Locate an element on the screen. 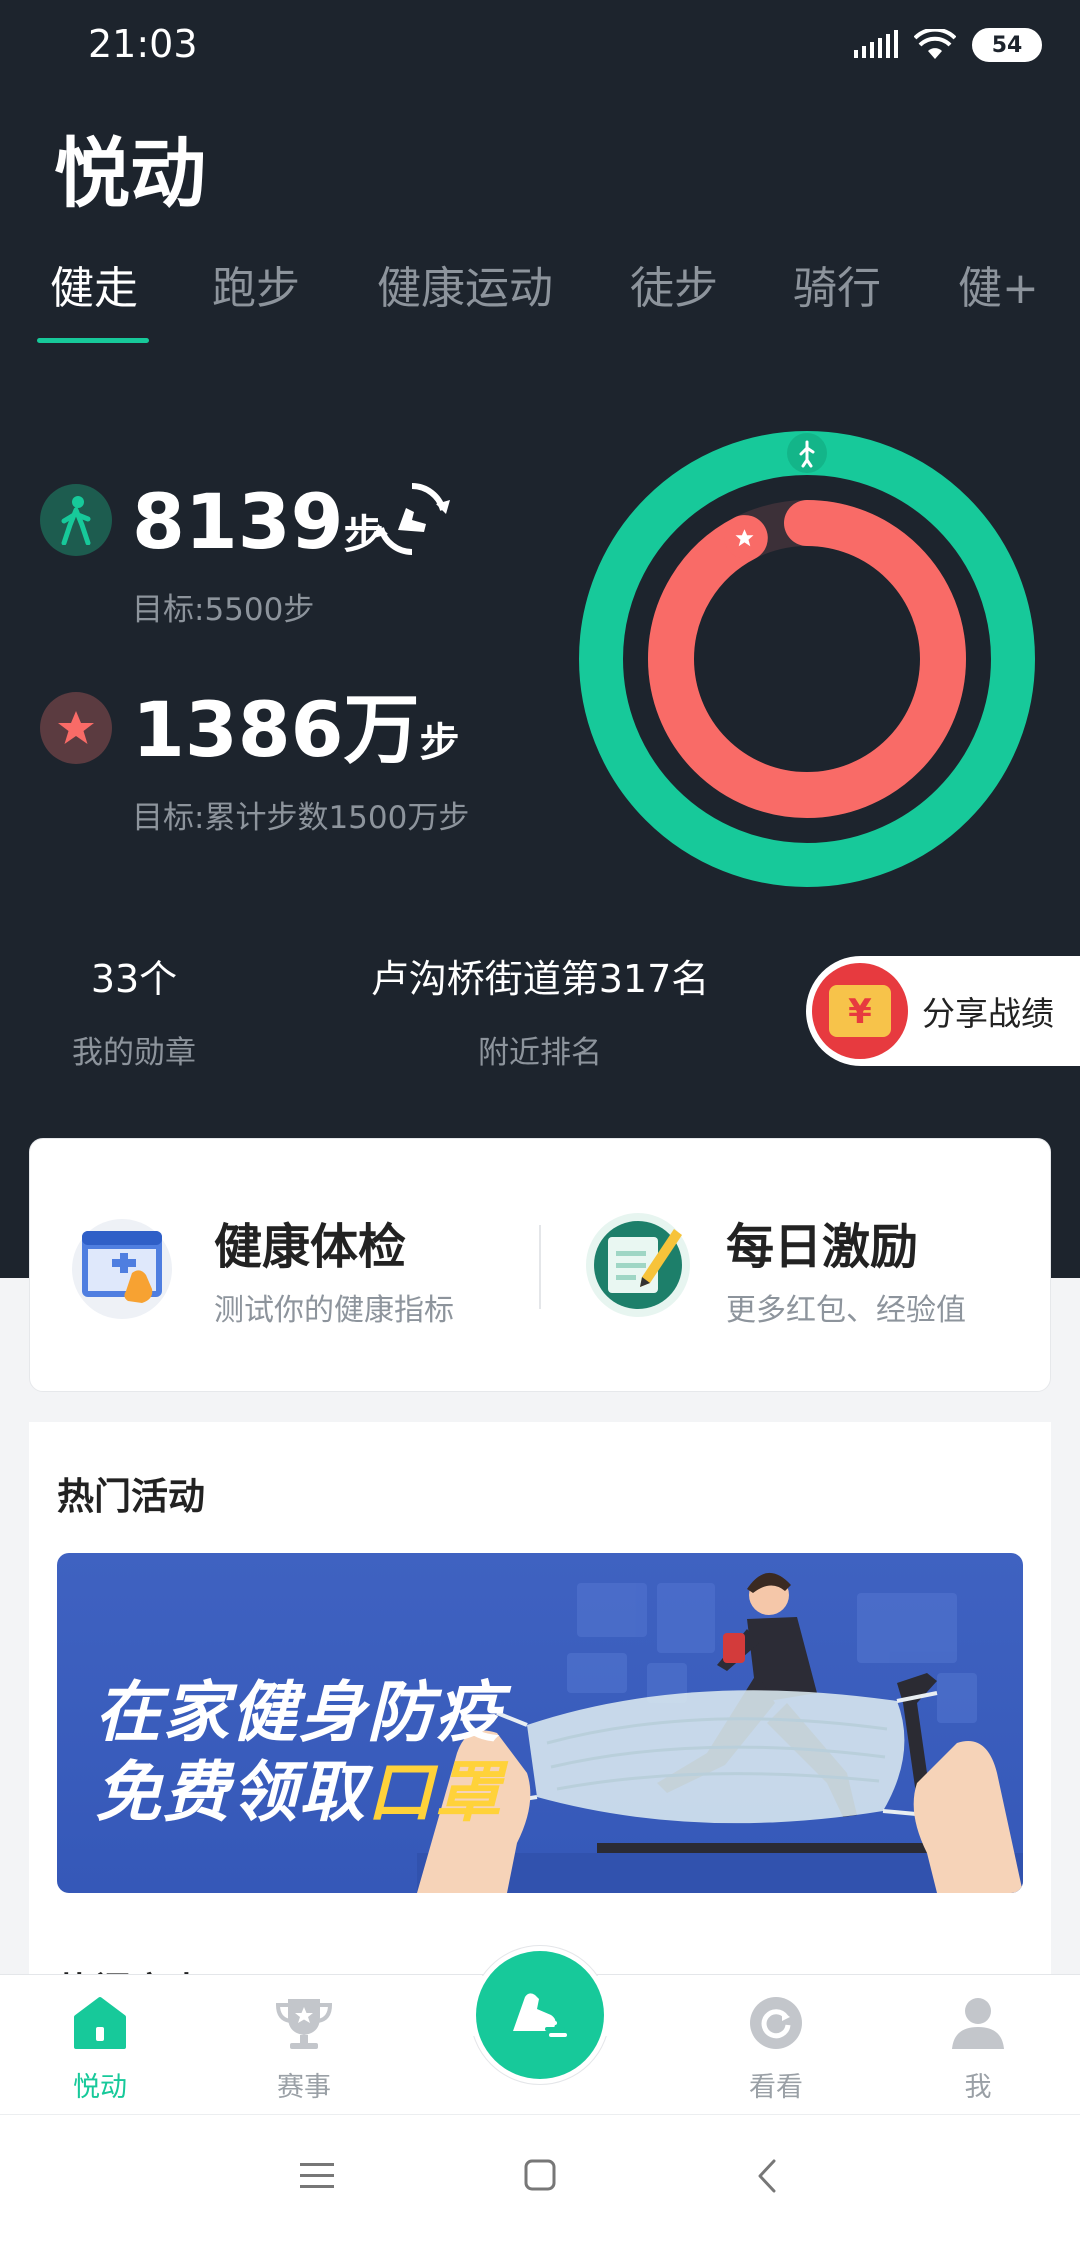  health-check-subtitle: 测试你的健康指标 is located at coordinates (334, 1310).